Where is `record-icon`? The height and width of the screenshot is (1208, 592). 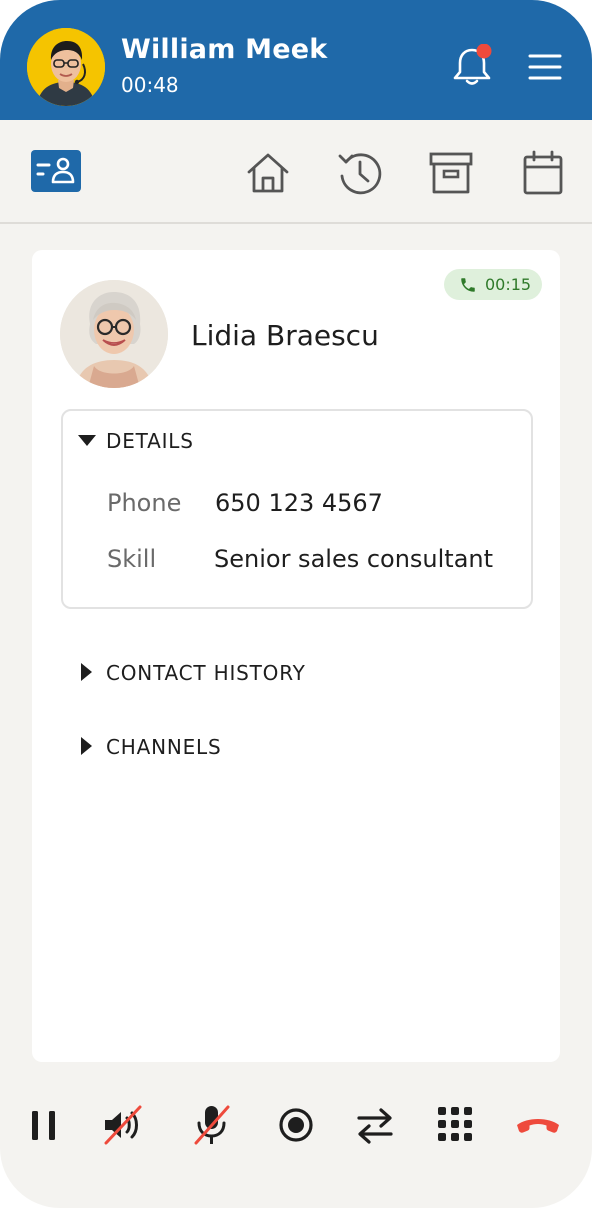
record-icon is located at coordinates (296, 1125).